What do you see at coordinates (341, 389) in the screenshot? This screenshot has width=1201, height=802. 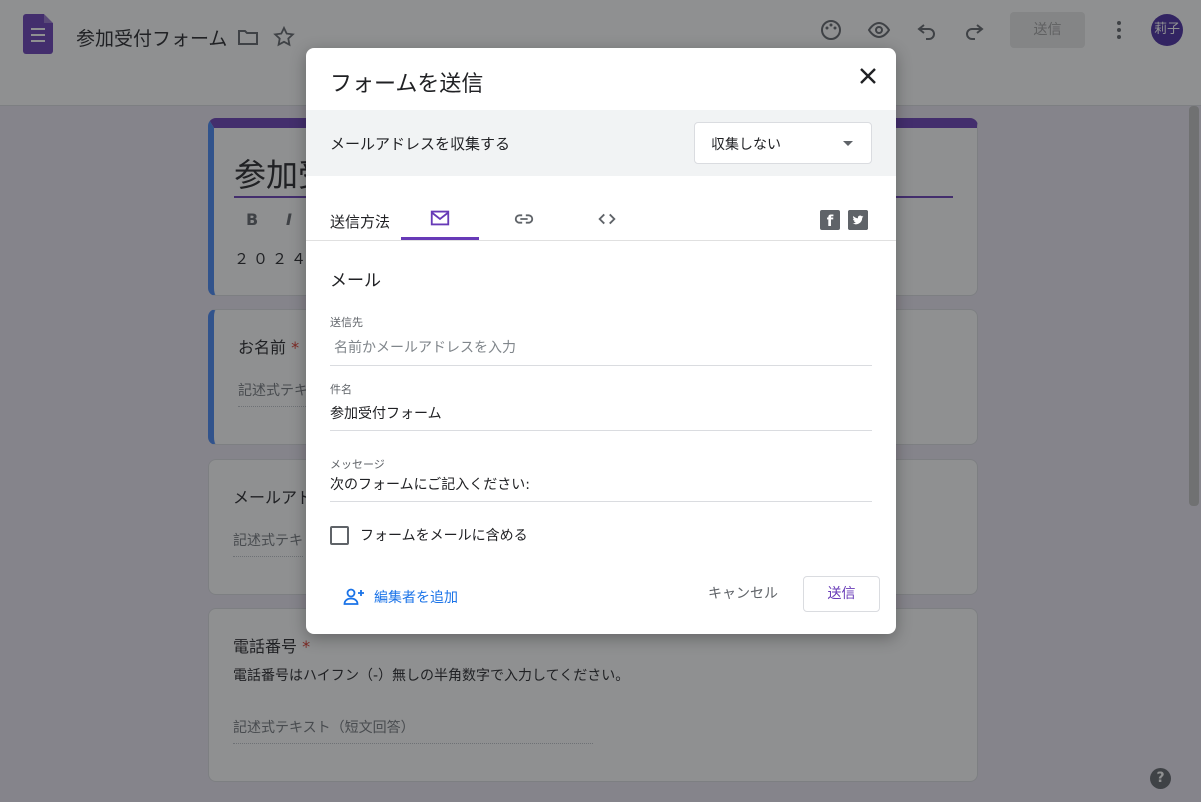 I see `subject-label: 件名` at bounding box center [341, 389].